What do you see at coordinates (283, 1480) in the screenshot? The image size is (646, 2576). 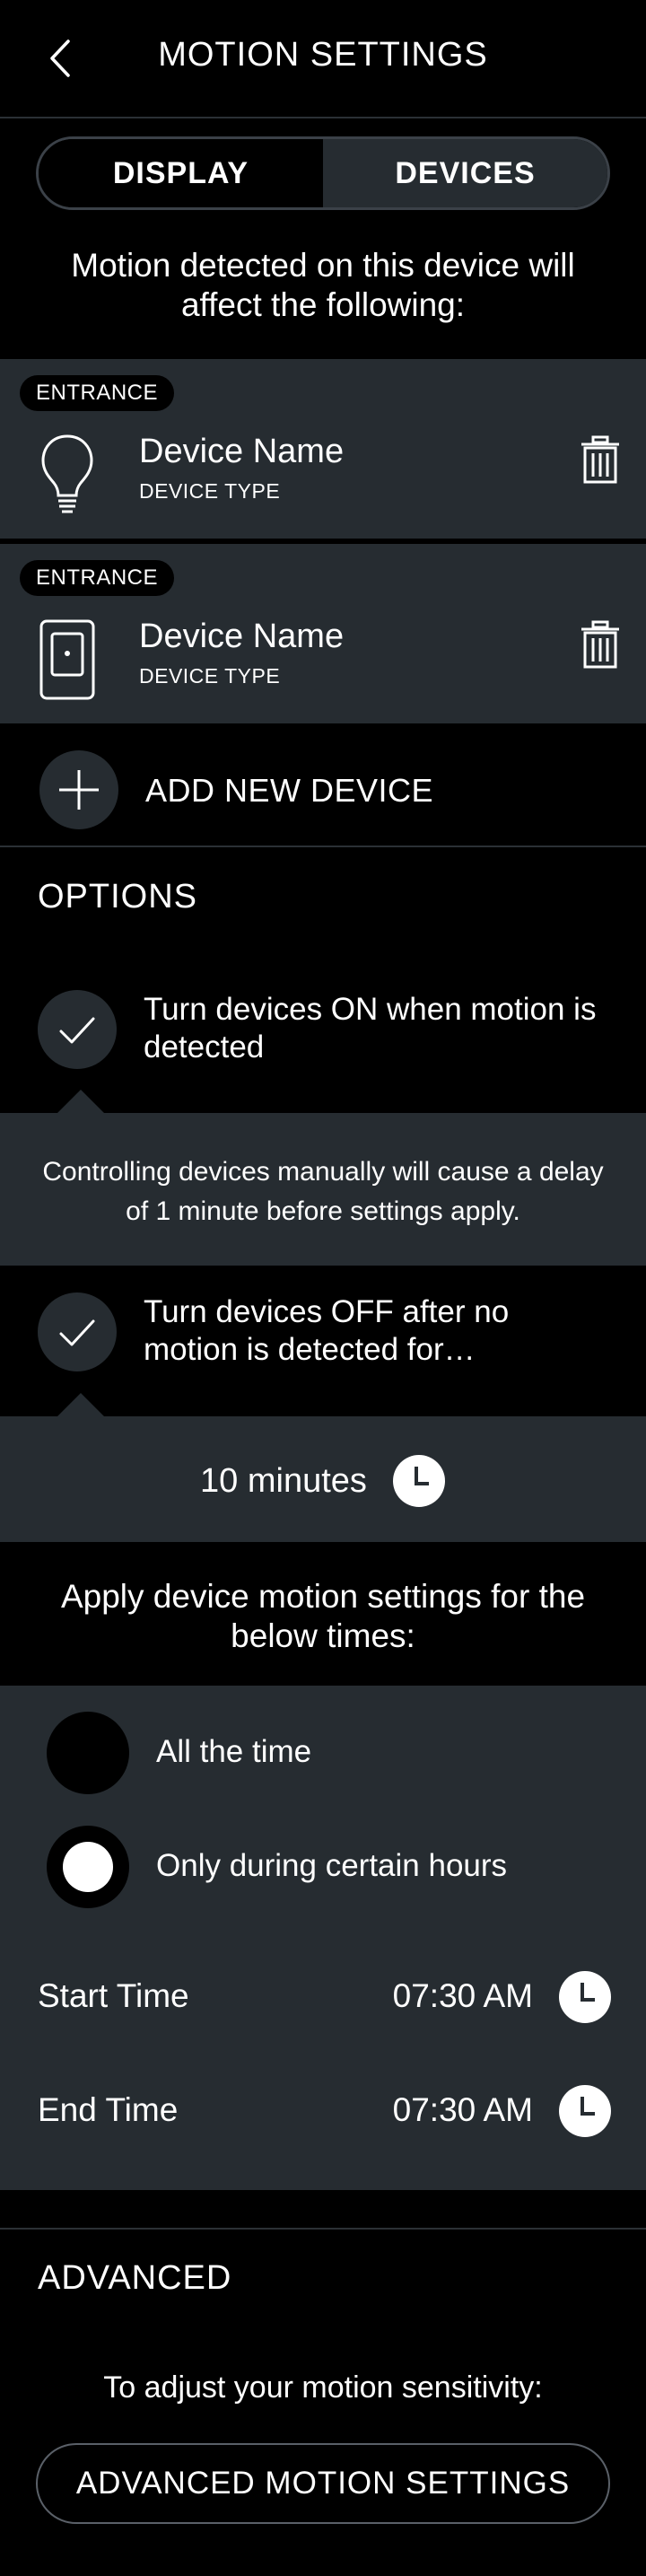 I see `duration-value: 10 minutes` at bounding box center [283, 1480].